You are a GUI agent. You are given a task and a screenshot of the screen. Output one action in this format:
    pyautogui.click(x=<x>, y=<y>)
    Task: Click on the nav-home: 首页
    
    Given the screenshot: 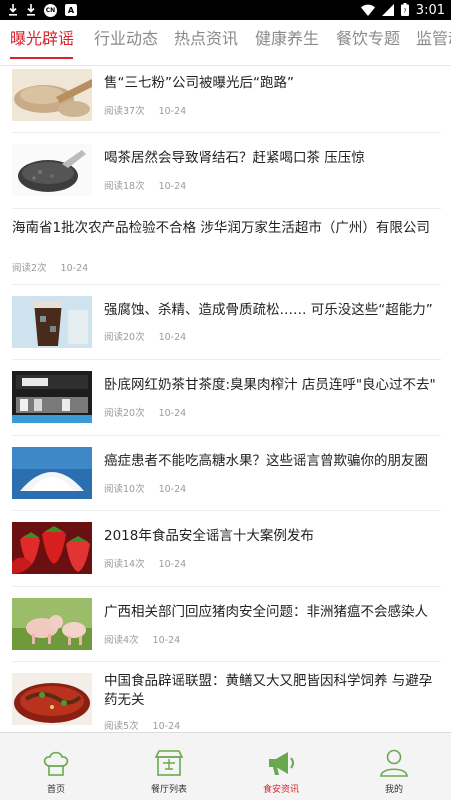 What is the action you would take?
    pyautogui.click(x=56, y=766)
    